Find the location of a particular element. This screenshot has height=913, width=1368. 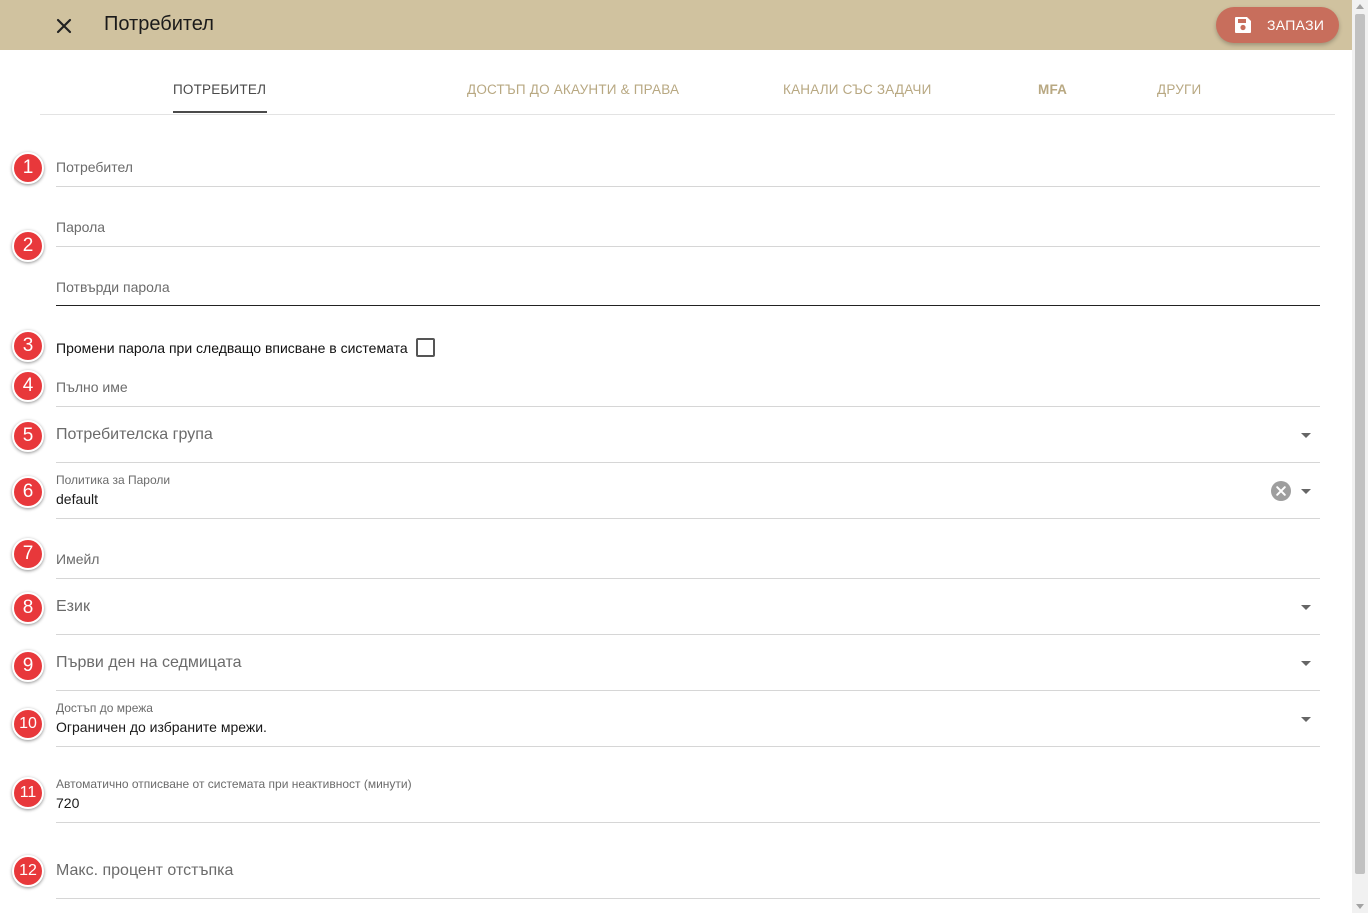

username-field: Потребител is located at coordinates (688, 168).